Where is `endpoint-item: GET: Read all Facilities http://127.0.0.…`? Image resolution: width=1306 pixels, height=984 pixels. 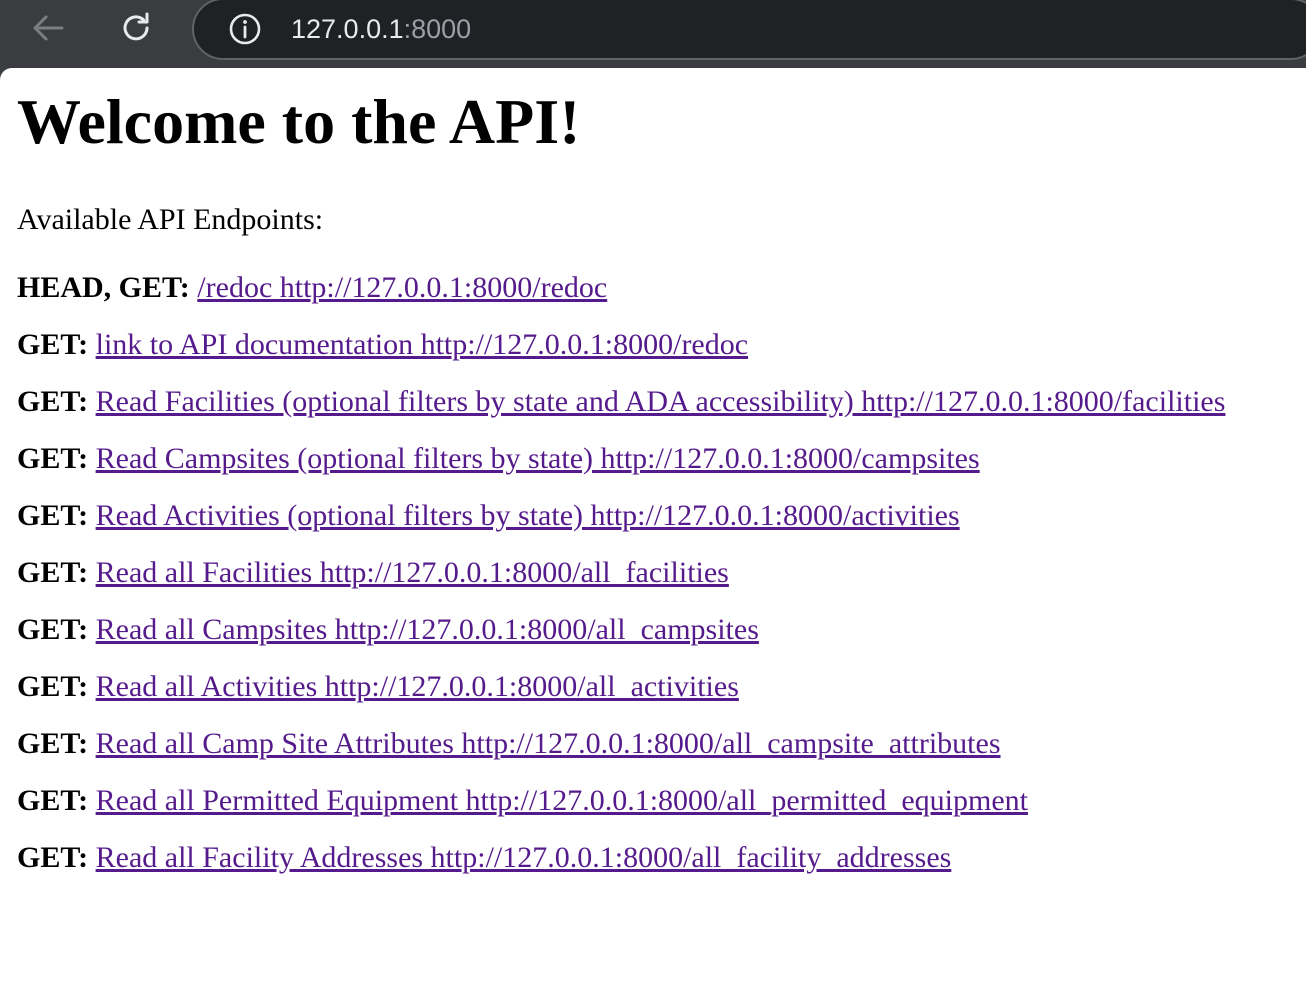 endpoint-item: GET: Read all Facilities http://127.0.0.… is located at coordinates (621, 583).